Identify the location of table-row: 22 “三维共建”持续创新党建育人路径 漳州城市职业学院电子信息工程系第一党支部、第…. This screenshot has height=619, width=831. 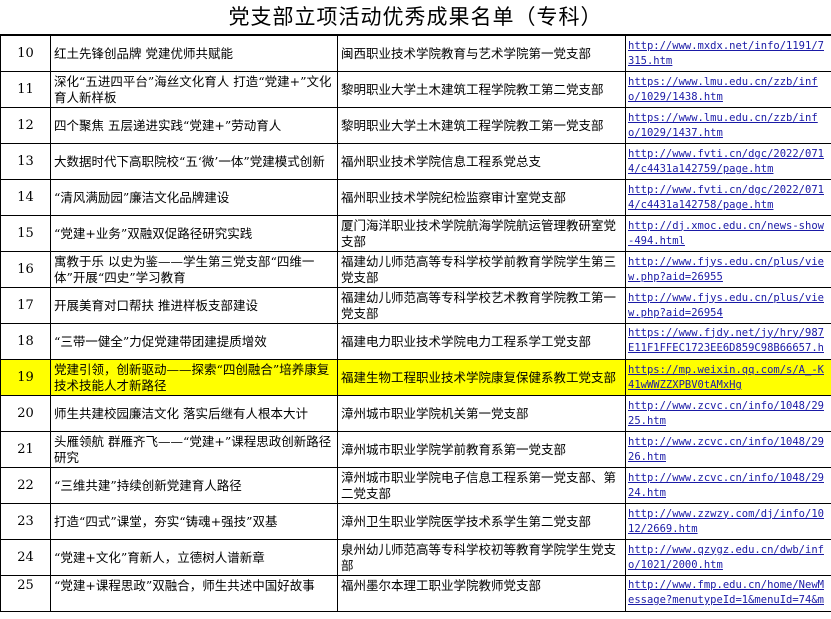
(415, 485).